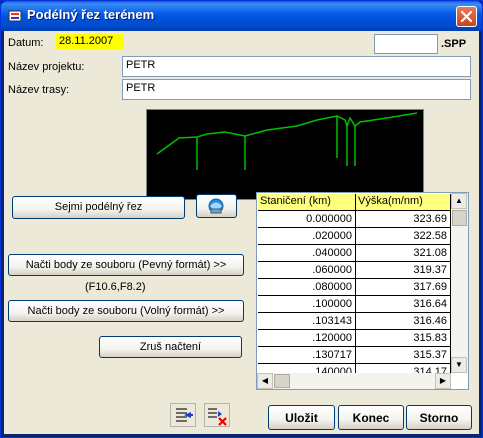  What do you see at coordinates (241, 16) in the screenshot?
I see `title-bar: Podélný řez terénem` at bounding box center [241, 16].